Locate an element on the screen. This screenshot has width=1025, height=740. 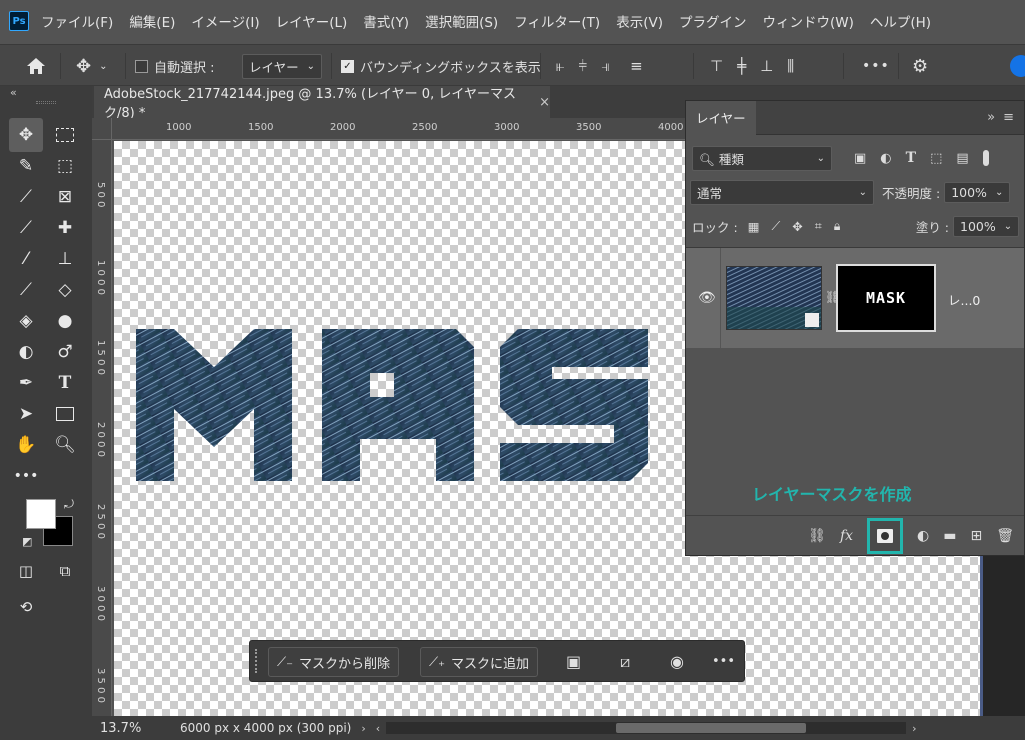
trash-icon: 🗑︎ is located at coordinates (1005, 536).